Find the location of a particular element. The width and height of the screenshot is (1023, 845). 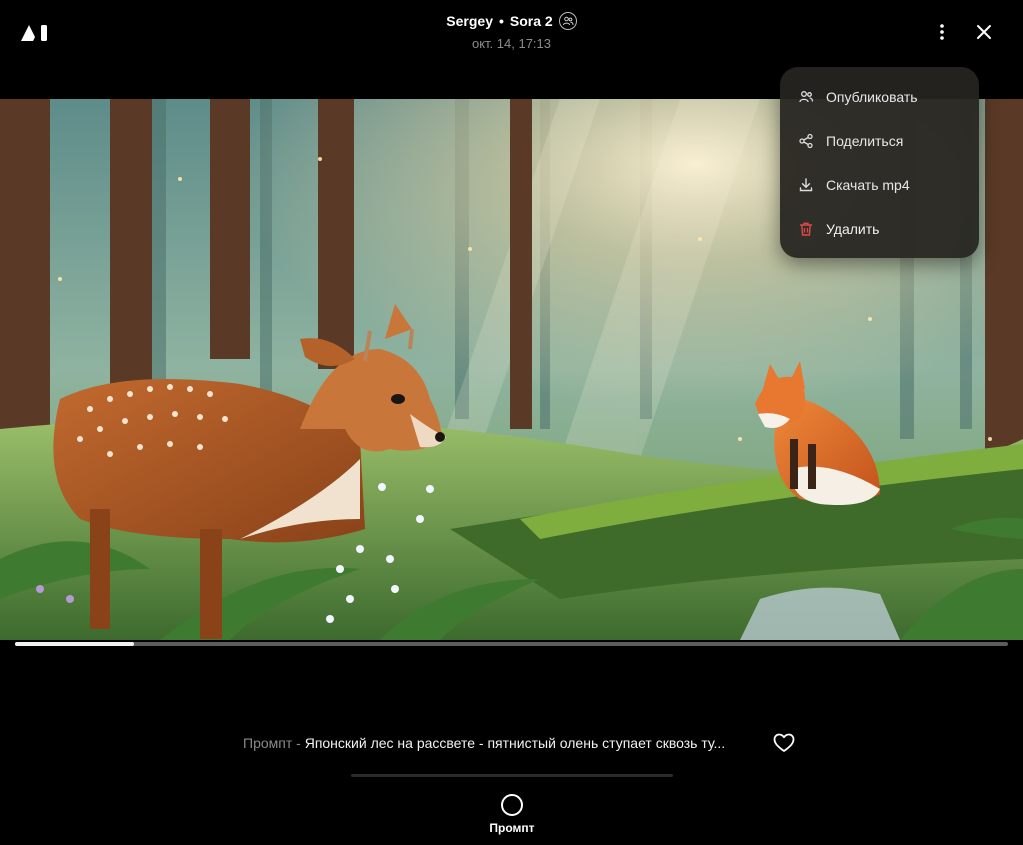

tab-prompt: Промпт is located at coordinates (512, 814).